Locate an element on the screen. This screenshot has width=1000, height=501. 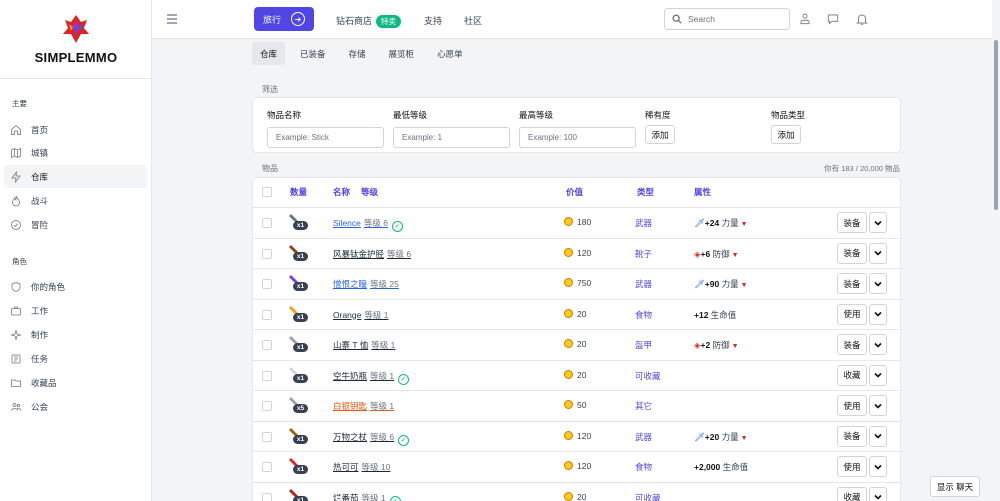
table-row: x1 空牛奶瓶 等级 1 ✓ 20 可收藏 收藏 is located at coordinates (576, 375).